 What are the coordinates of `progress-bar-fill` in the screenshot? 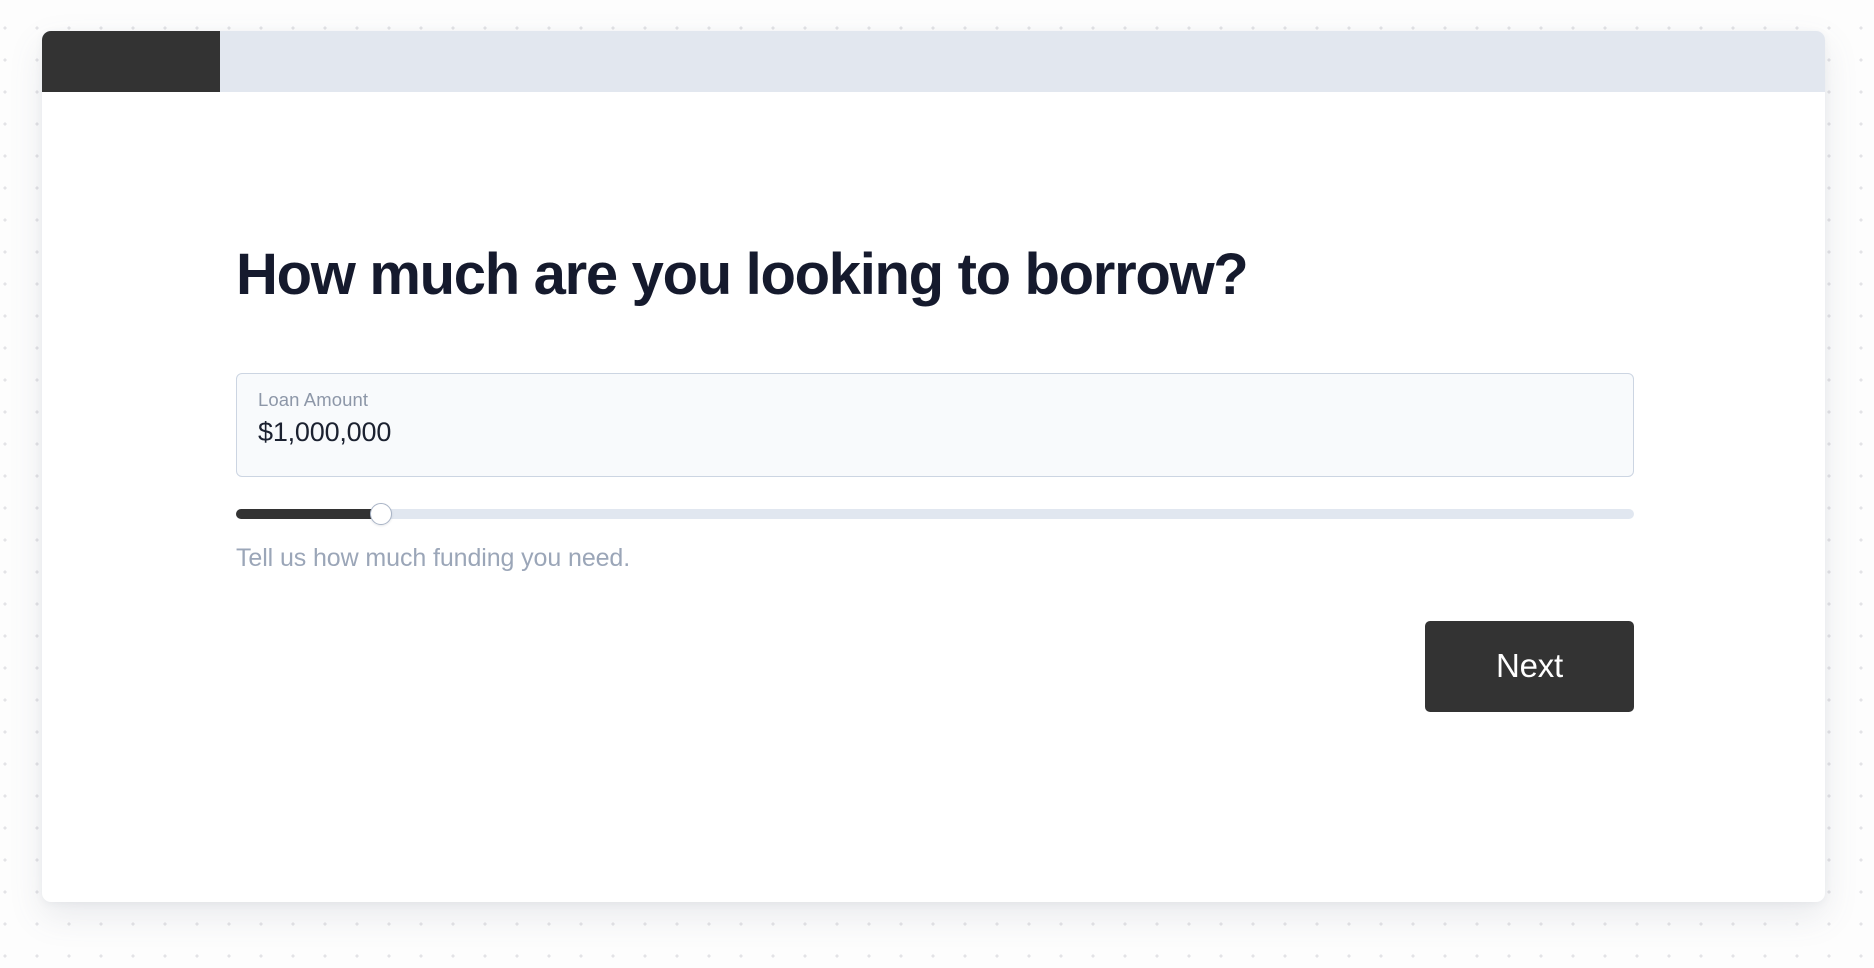 It's located at (131, 61).